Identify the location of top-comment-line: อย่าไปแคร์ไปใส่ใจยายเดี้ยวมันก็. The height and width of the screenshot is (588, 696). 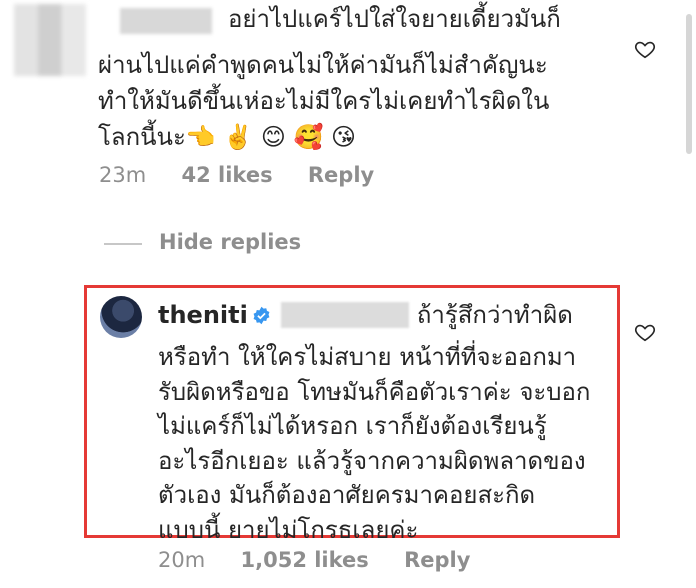
(394, 19).